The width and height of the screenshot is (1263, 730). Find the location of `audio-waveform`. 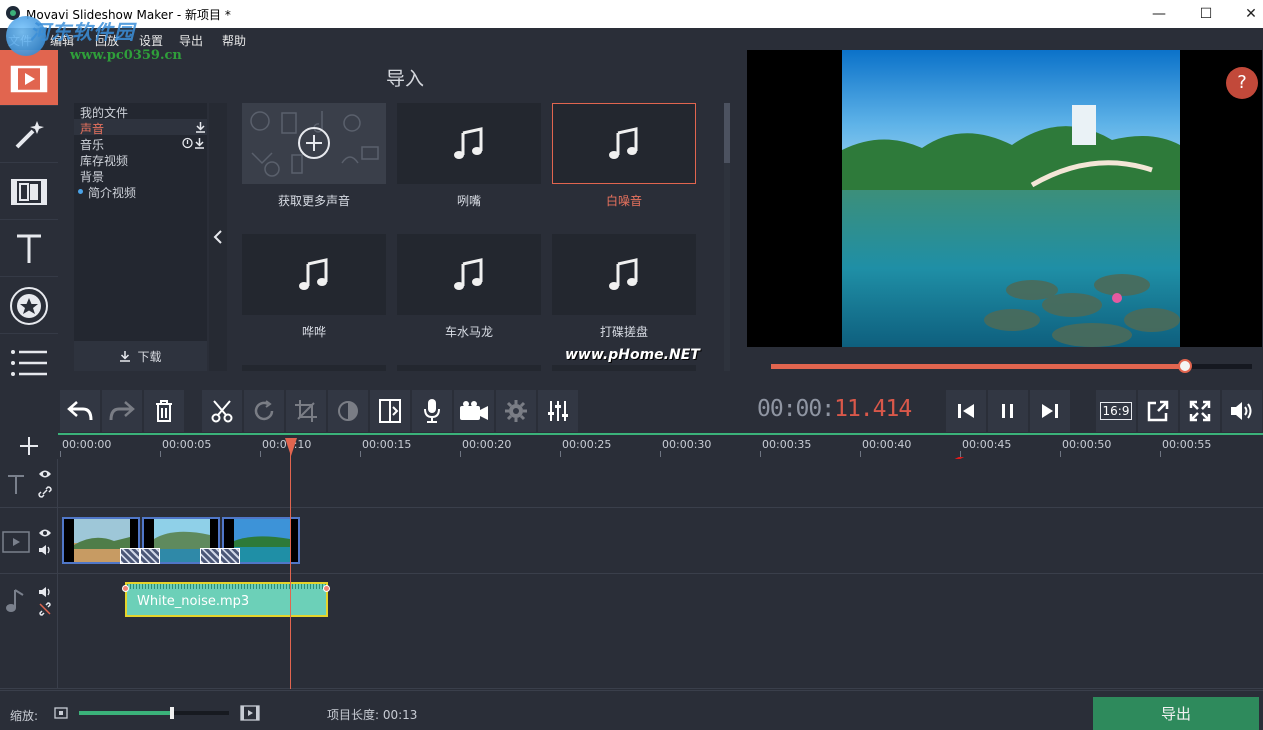

audio-waveform is located at coordinates (226, 586).